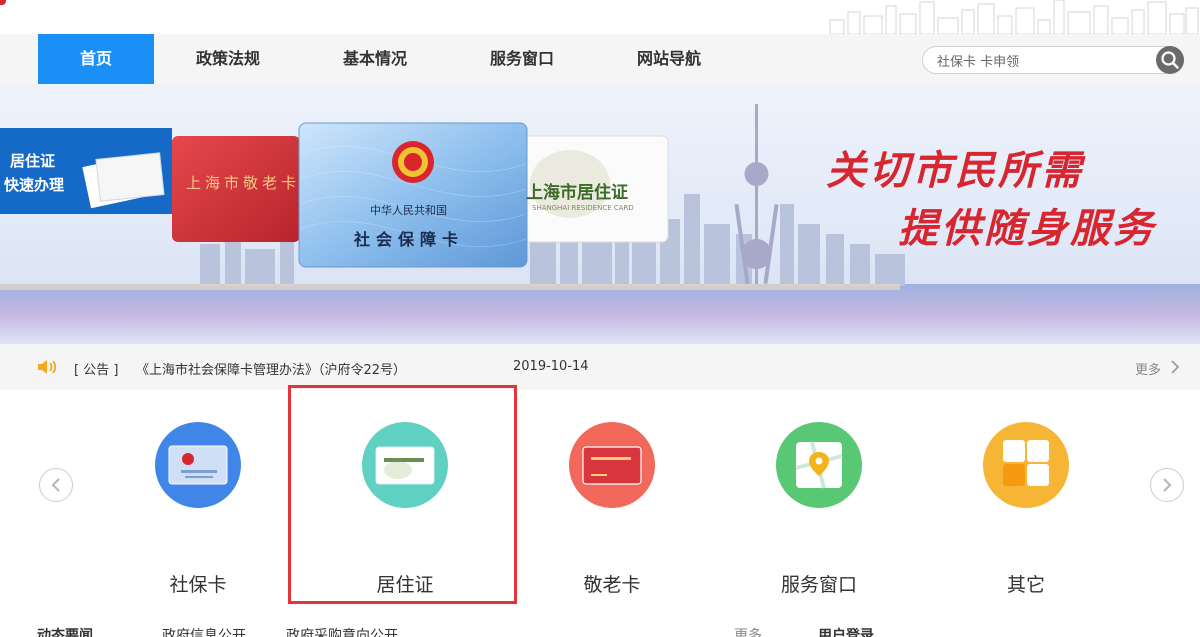  I want to click on service-senior-card: 敬老卡, so click(612, 510).